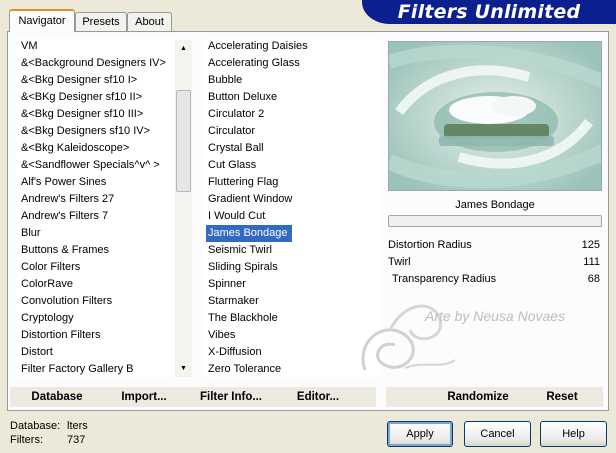 This screenshot has width=616, height=453. I want to click on watermark-text: Arte by Neusa Novaes, so click(495, 316).